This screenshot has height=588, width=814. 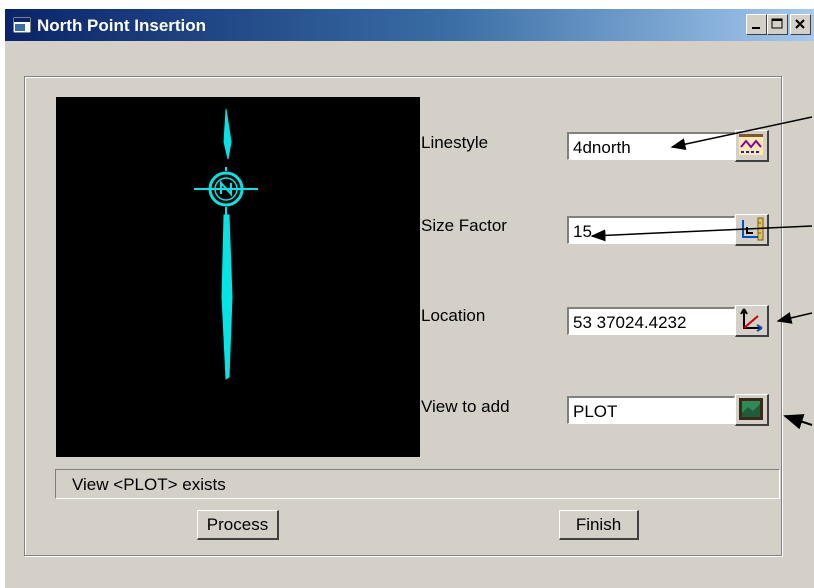 I want to click on location-label: Location, so click(x=453, y=315).